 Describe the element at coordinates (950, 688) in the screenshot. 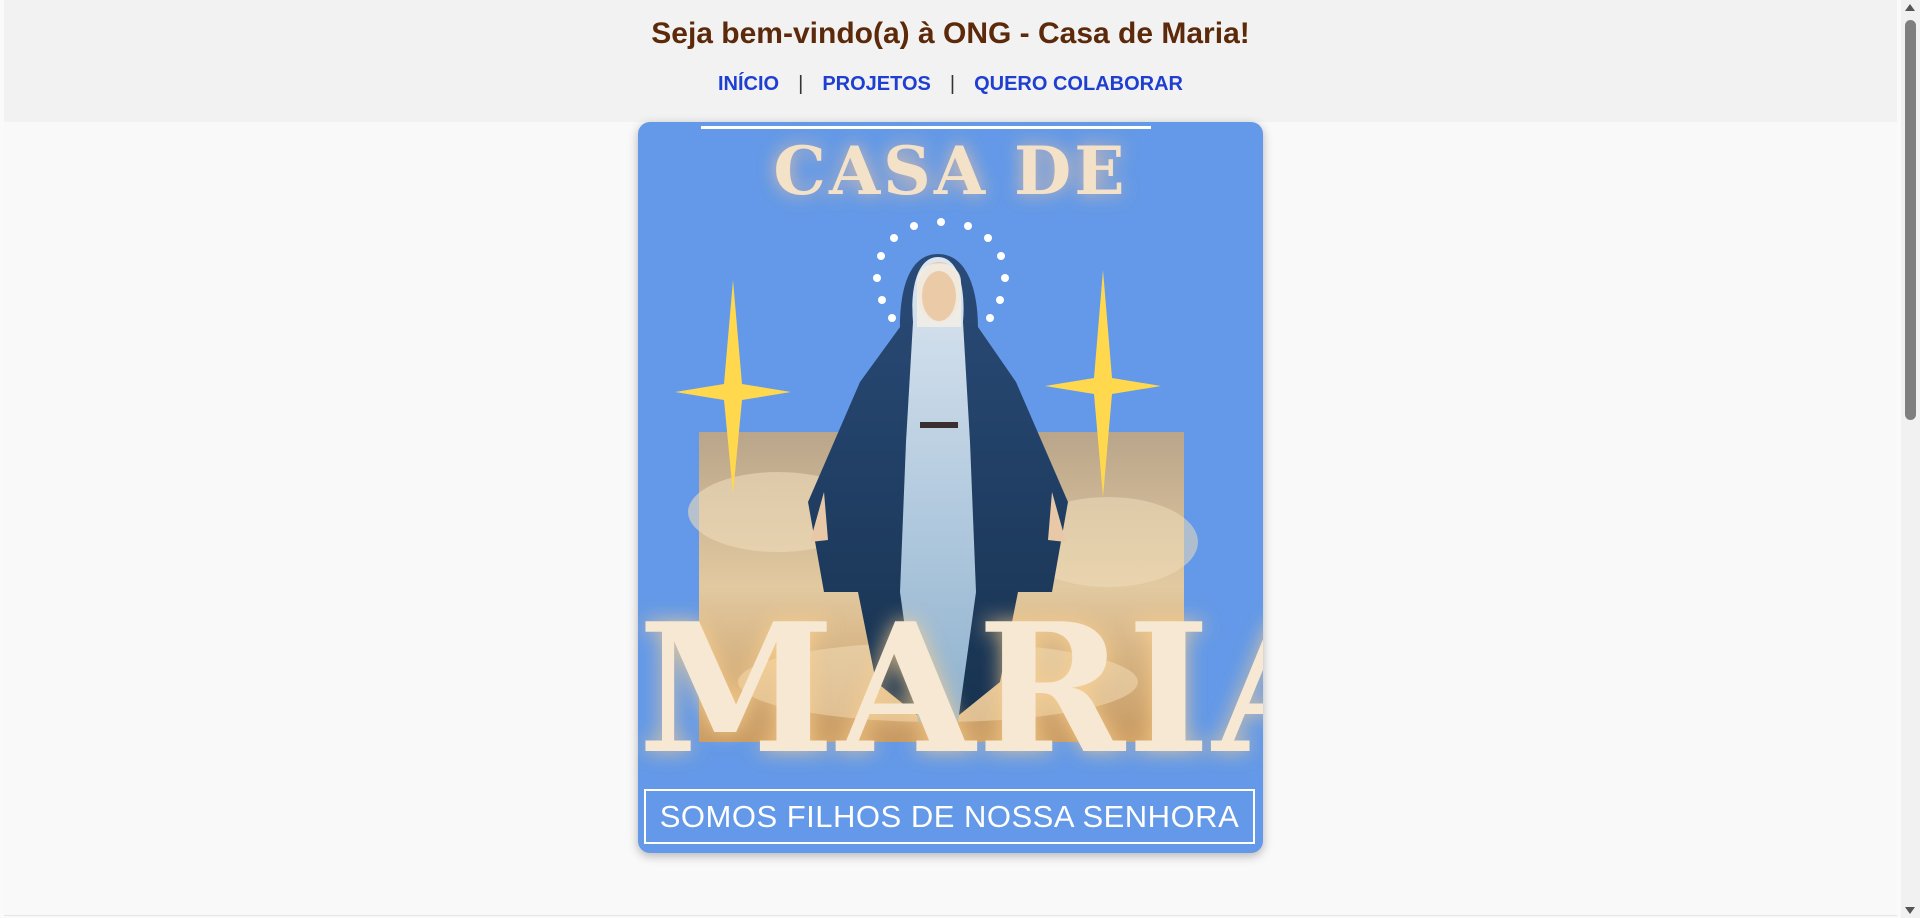

I see `poster-title-main: MARIA` at that location.